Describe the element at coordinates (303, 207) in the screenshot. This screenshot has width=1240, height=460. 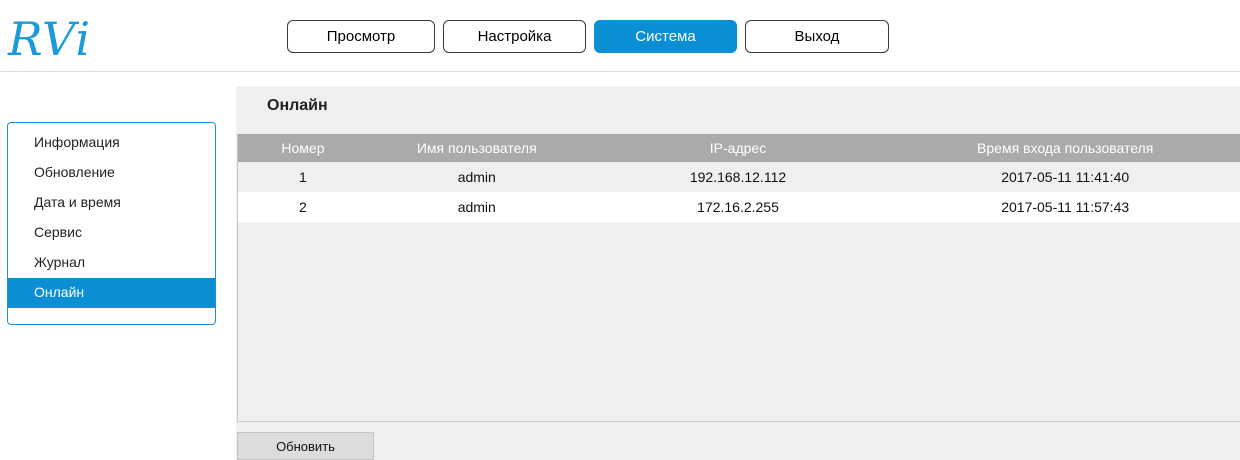
I see `cell-number: 2` at that location.